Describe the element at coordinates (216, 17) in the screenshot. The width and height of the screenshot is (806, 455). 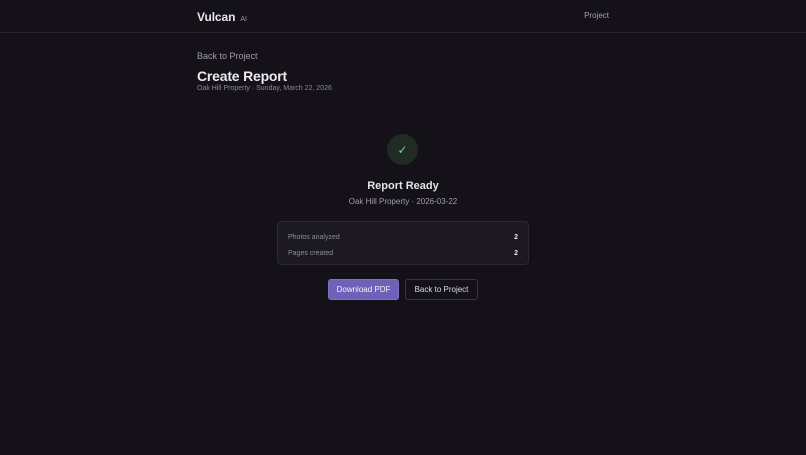
I see `brand-name: Vulcan` at that location.